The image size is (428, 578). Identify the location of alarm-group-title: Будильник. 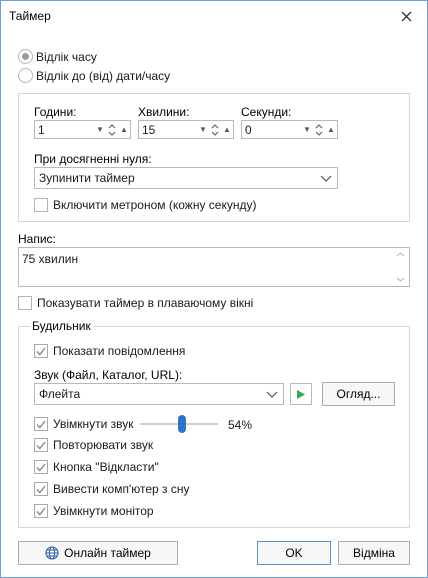
(61, 326).